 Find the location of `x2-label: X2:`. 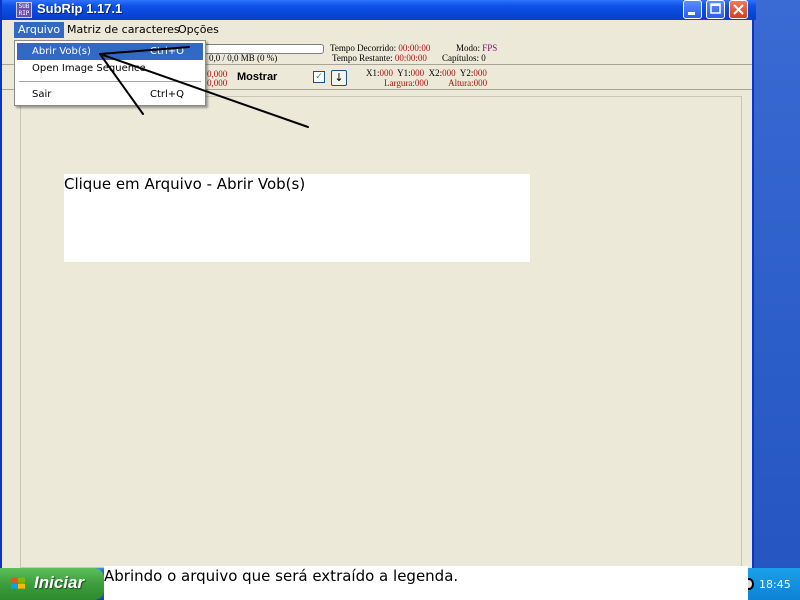

x2-label: X2: is located at coordinates (435, 73).